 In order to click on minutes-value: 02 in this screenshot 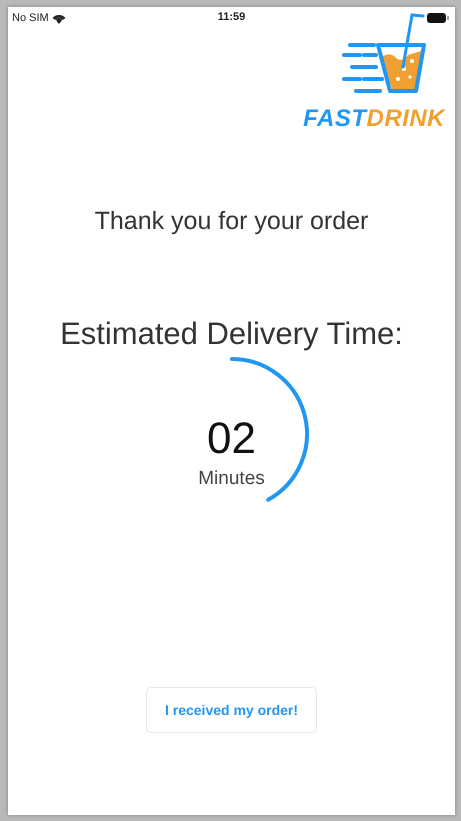, I will do `click(231, 439)`.